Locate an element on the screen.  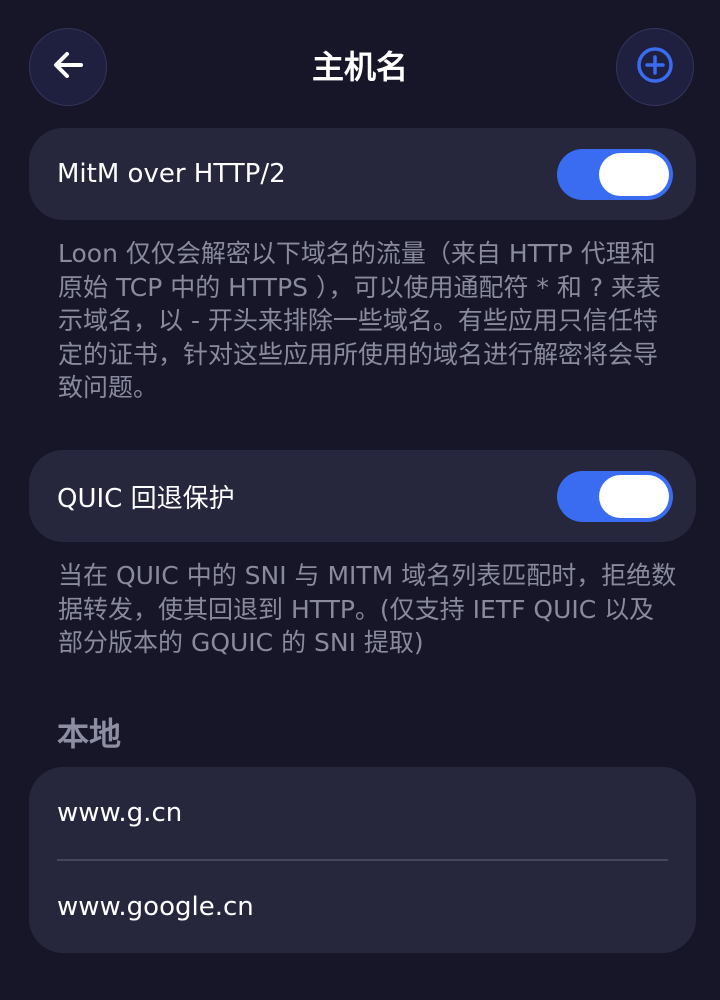
list-item: www.google.cn is located at coordinates (362, 907).